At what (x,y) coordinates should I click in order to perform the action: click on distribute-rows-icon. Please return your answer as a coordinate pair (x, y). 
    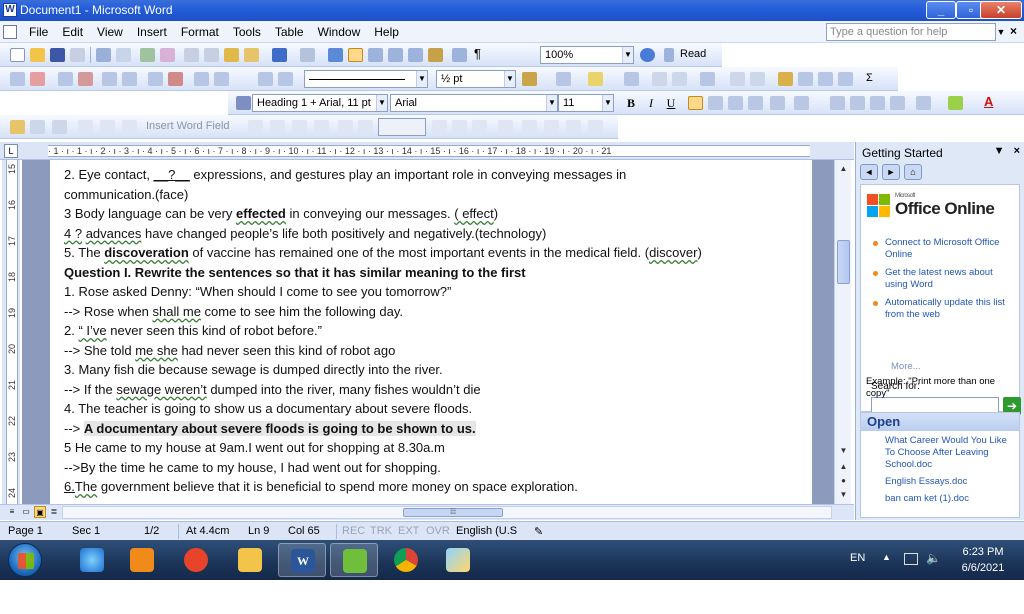
    Looking at the image, I should click on (737, 79).